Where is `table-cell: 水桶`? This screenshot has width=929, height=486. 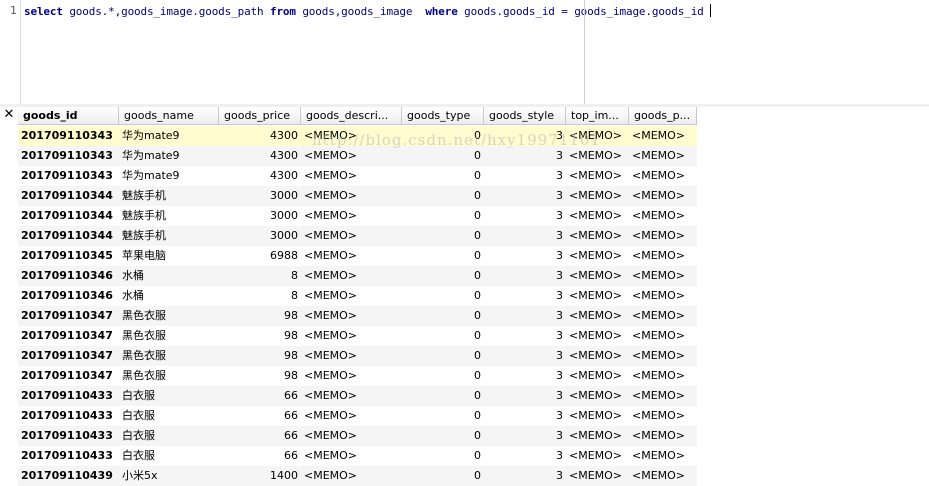 table-cell: 水桶 is located at coordinates (169, 296).